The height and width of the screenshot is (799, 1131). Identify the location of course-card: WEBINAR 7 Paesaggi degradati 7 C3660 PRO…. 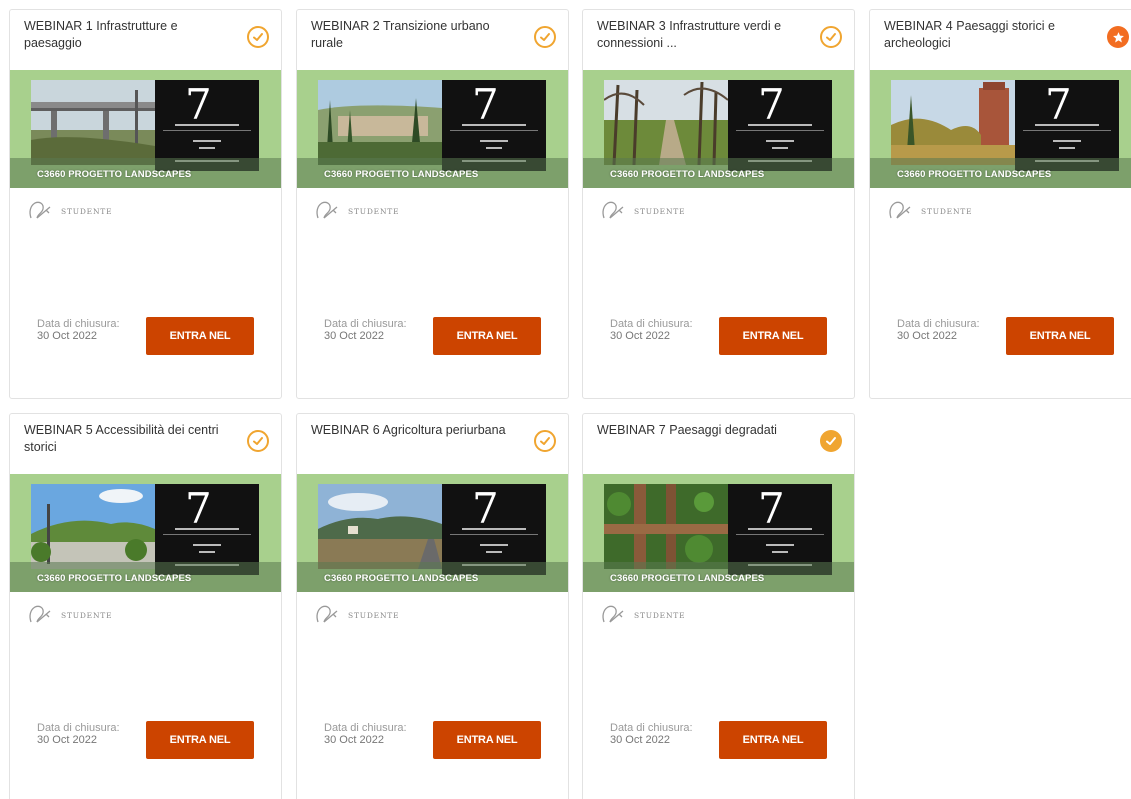
(718, 606).